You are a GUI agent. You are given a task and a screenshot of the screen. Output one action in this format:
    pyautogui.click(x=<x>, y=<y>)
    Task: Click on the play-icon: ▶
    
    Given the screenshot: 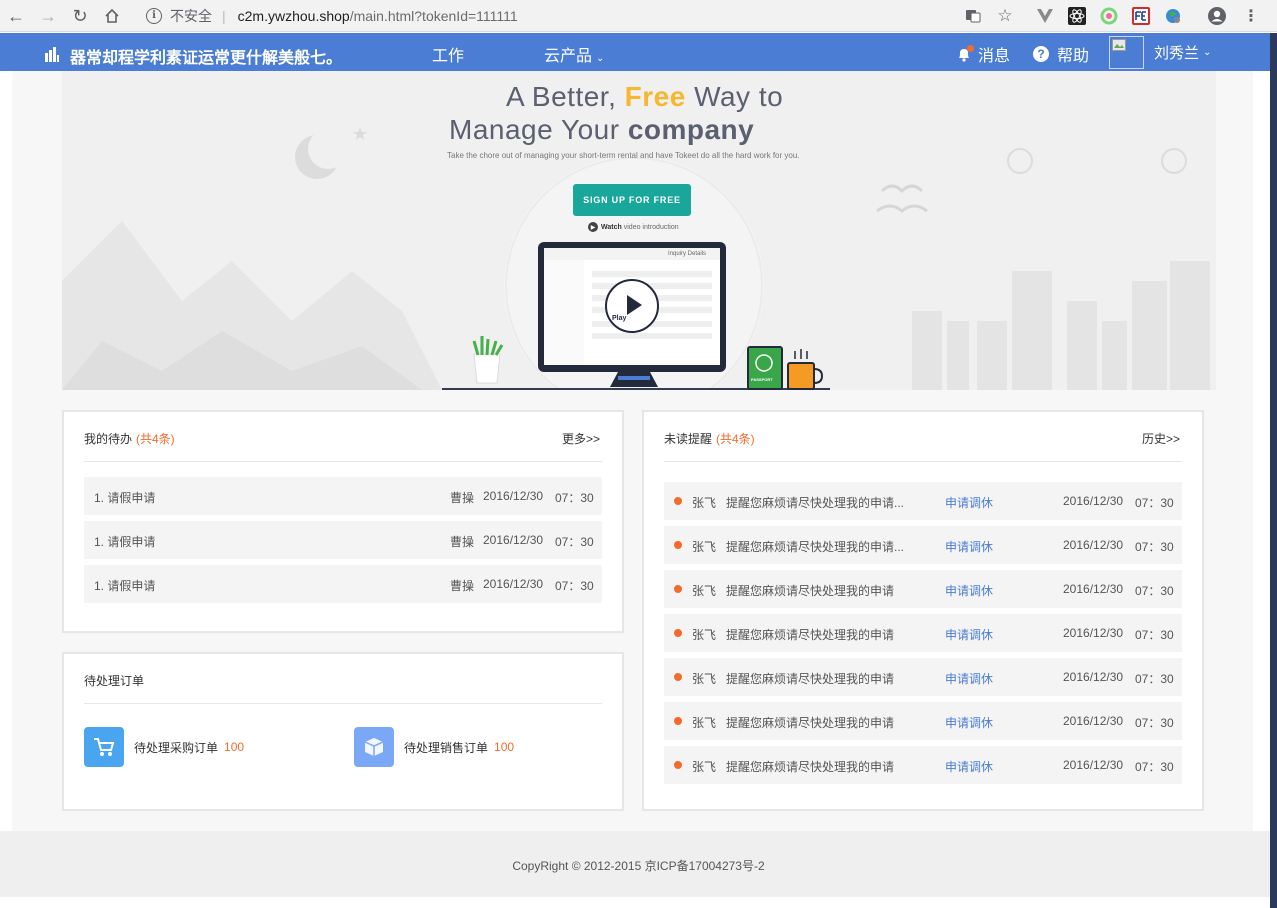 What is the action you would take?
    pyautogui.click(x=593, y=227)
    